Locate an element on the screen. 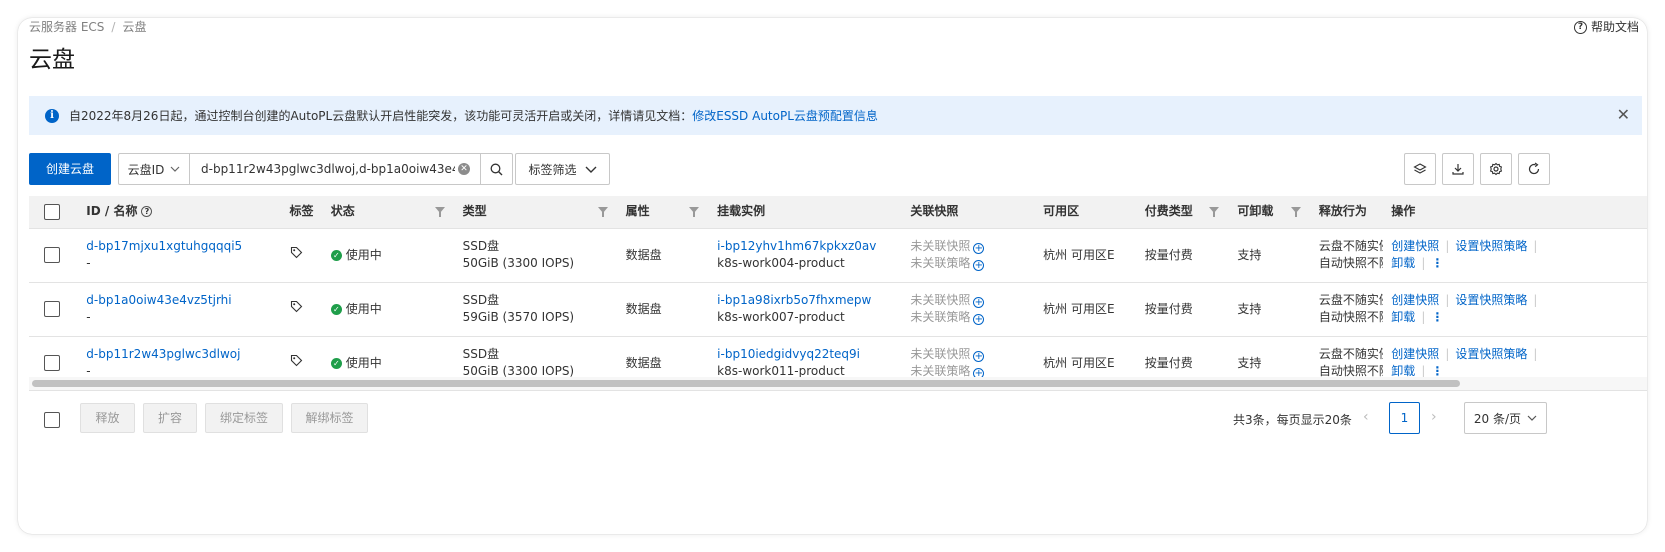 Image resolution: width=1665 pixels, height=552 pixels. bind-tag-button: 绑定标签 is located at coordinates (244, 418).